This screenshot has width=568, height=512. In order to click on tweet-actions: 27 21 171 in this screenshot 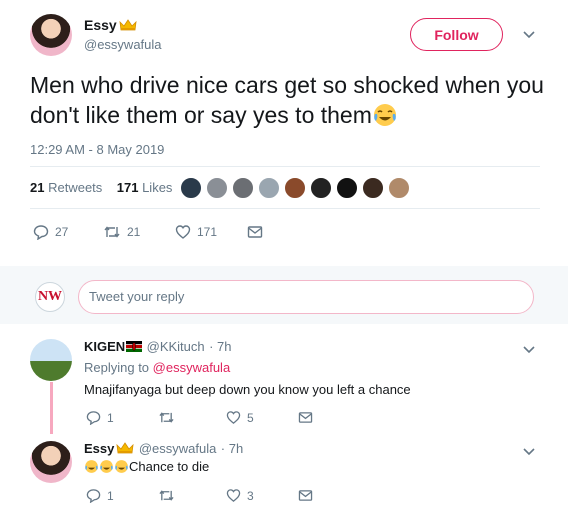, I will do `click(151, 232)`.